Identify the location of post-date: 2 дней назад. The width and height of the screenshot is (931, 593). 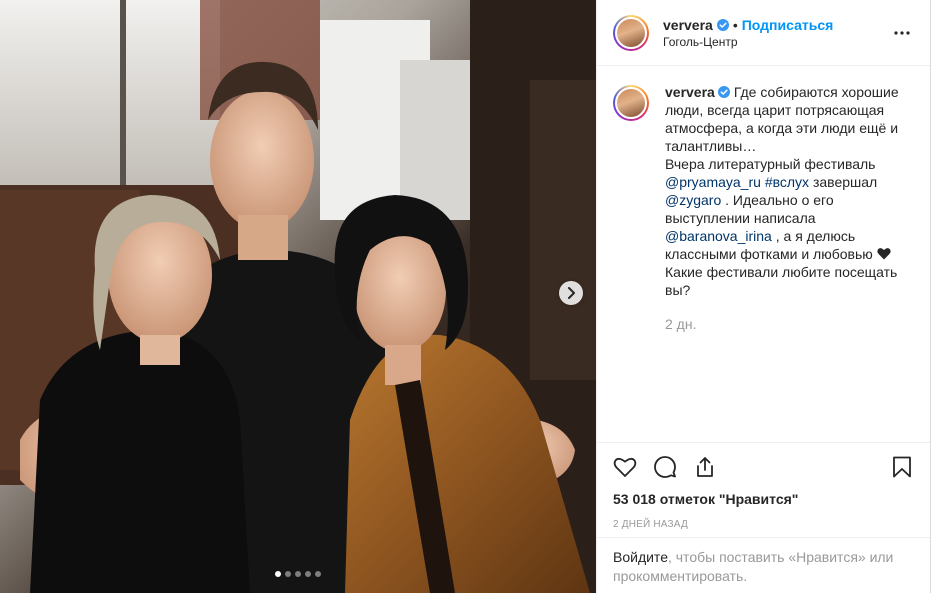
(763, 524).